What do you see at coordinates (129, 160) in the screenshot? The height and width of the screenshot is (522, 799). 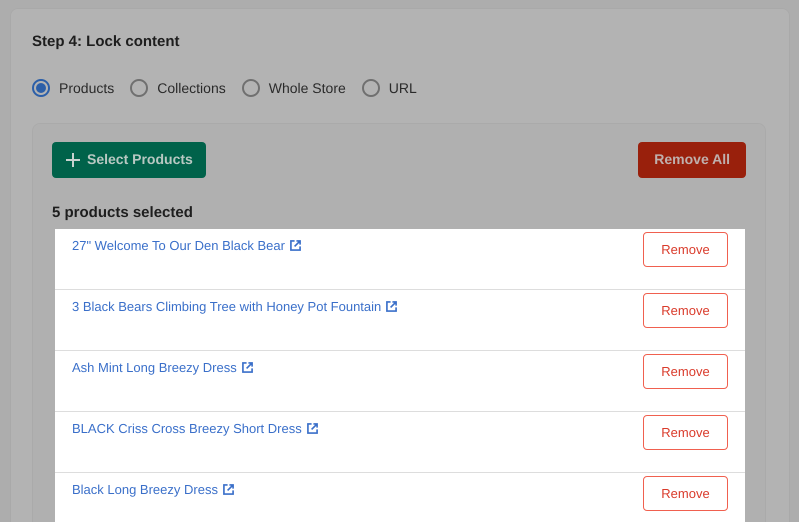 I see `select-products-button: Select Products` at bounding box center [129, 160].